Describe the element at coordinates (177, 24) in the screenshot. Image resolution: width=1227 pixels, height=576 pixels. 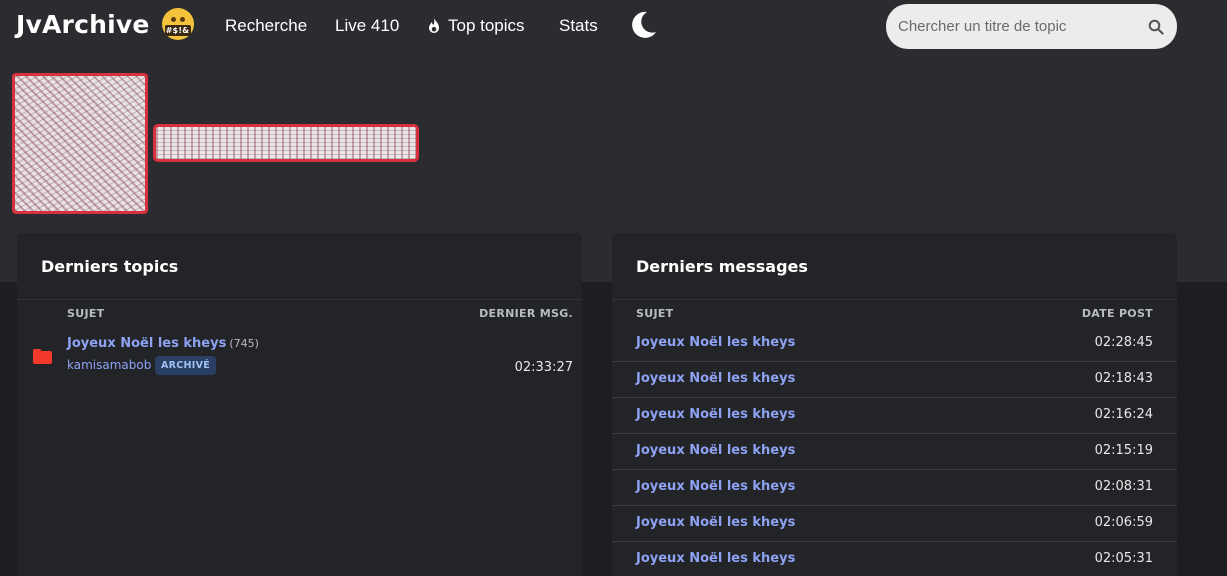
I see `cursing-face-icon: #$!&` at that location.